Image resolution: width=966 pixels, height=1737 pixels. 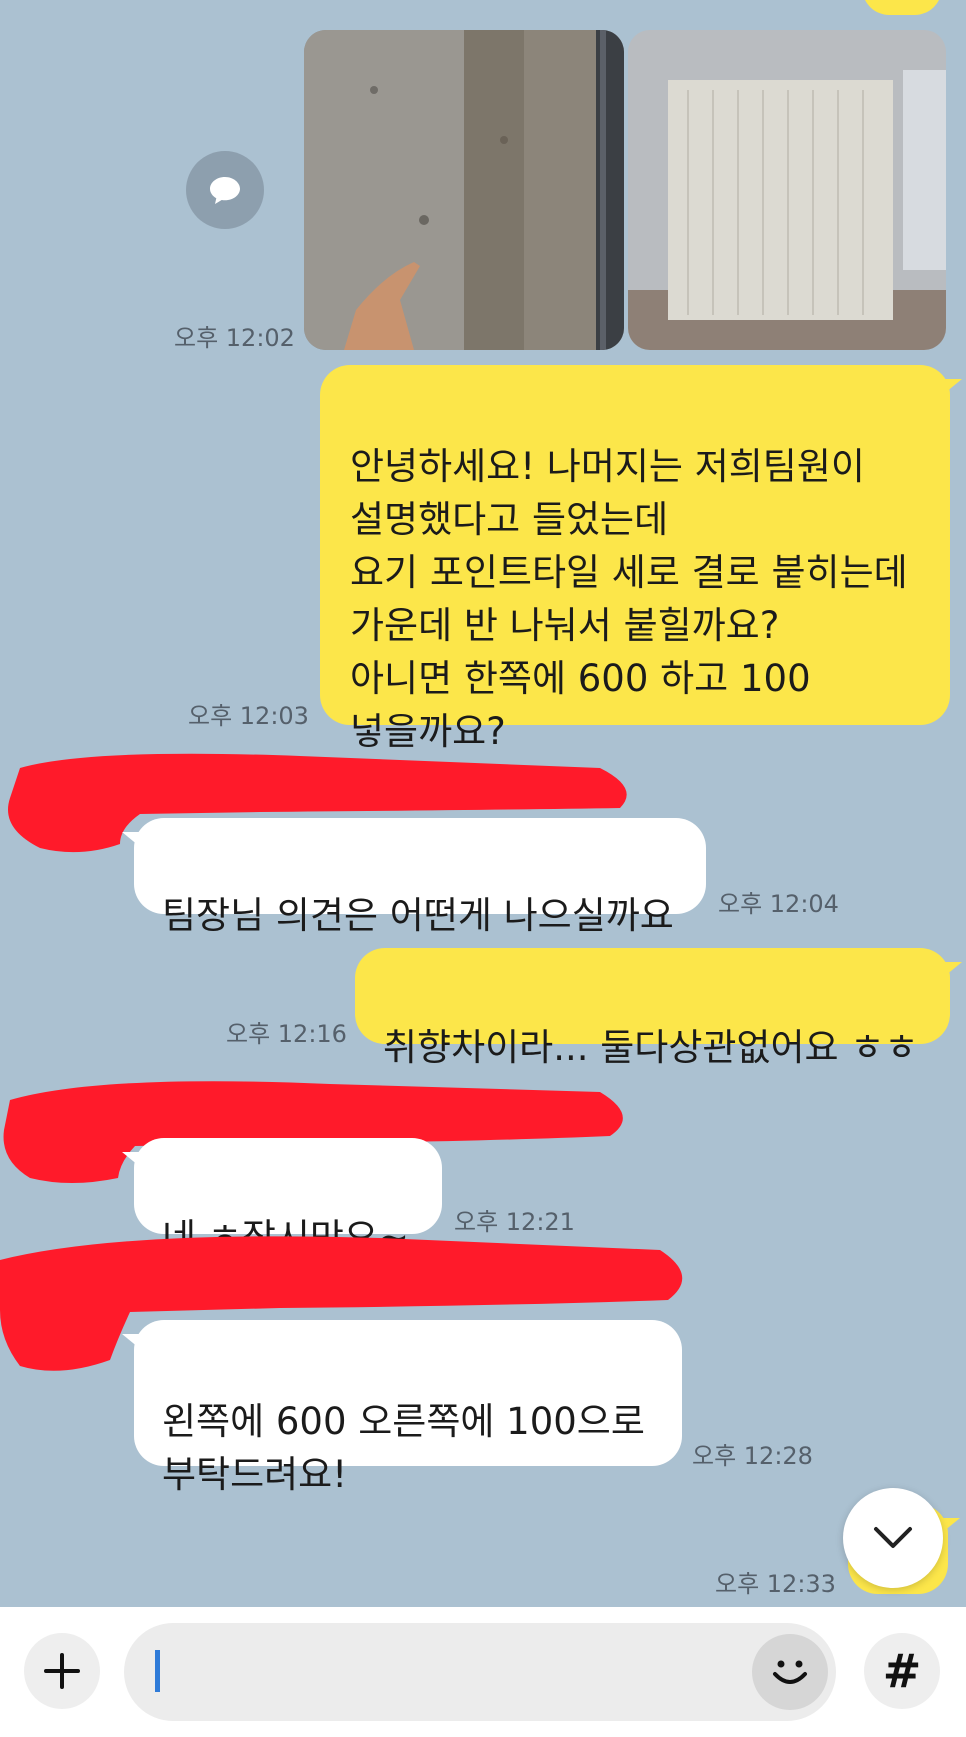 I want to click on message-bubble-received: 왼쪽에 600 오른쪽에 100으로 부탁드려요!, so click(x=402, y=1408).